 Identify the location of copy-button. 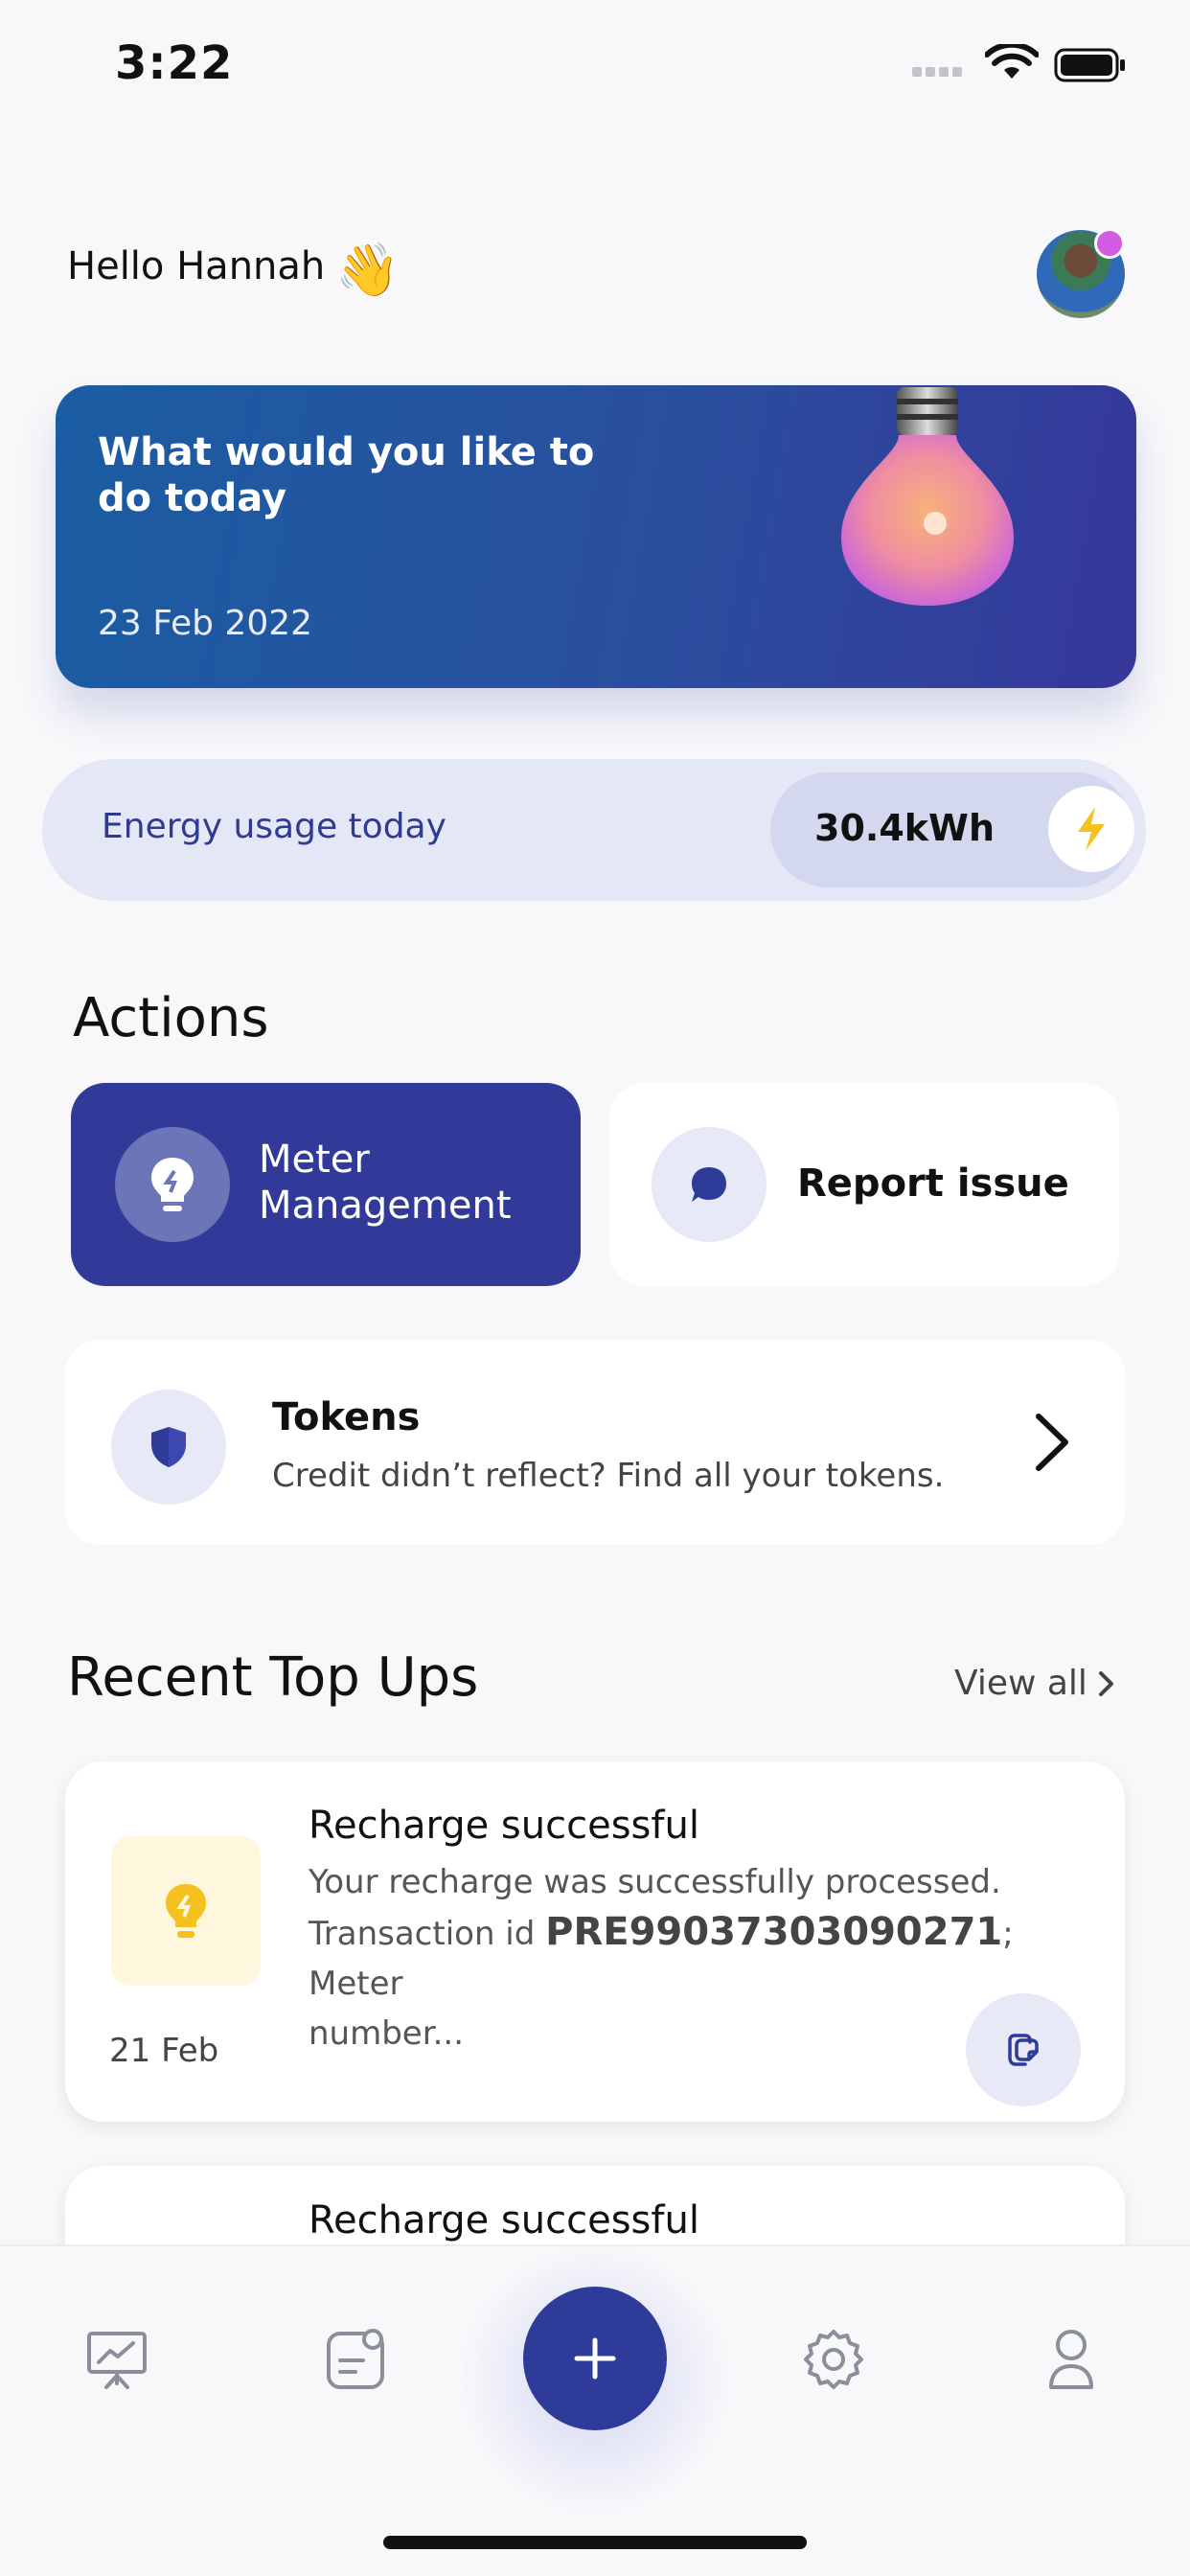
(1023, 2049).